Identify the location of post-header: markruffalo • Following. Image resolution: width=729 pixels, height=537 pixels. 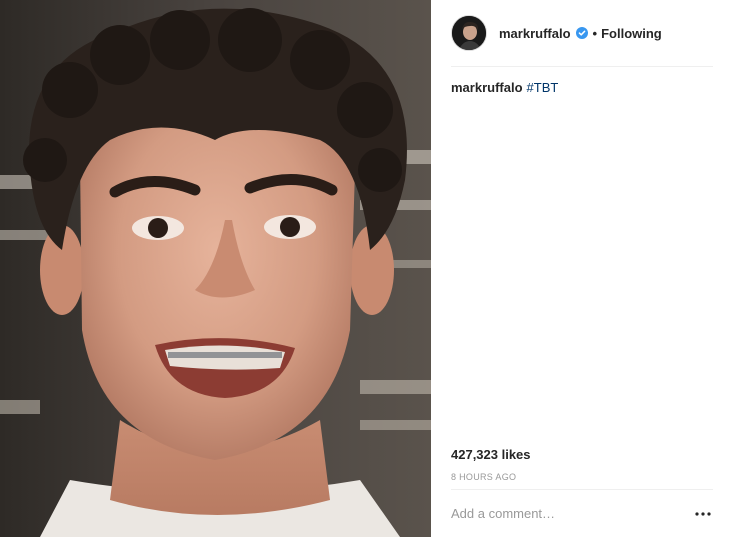
(582, 33).